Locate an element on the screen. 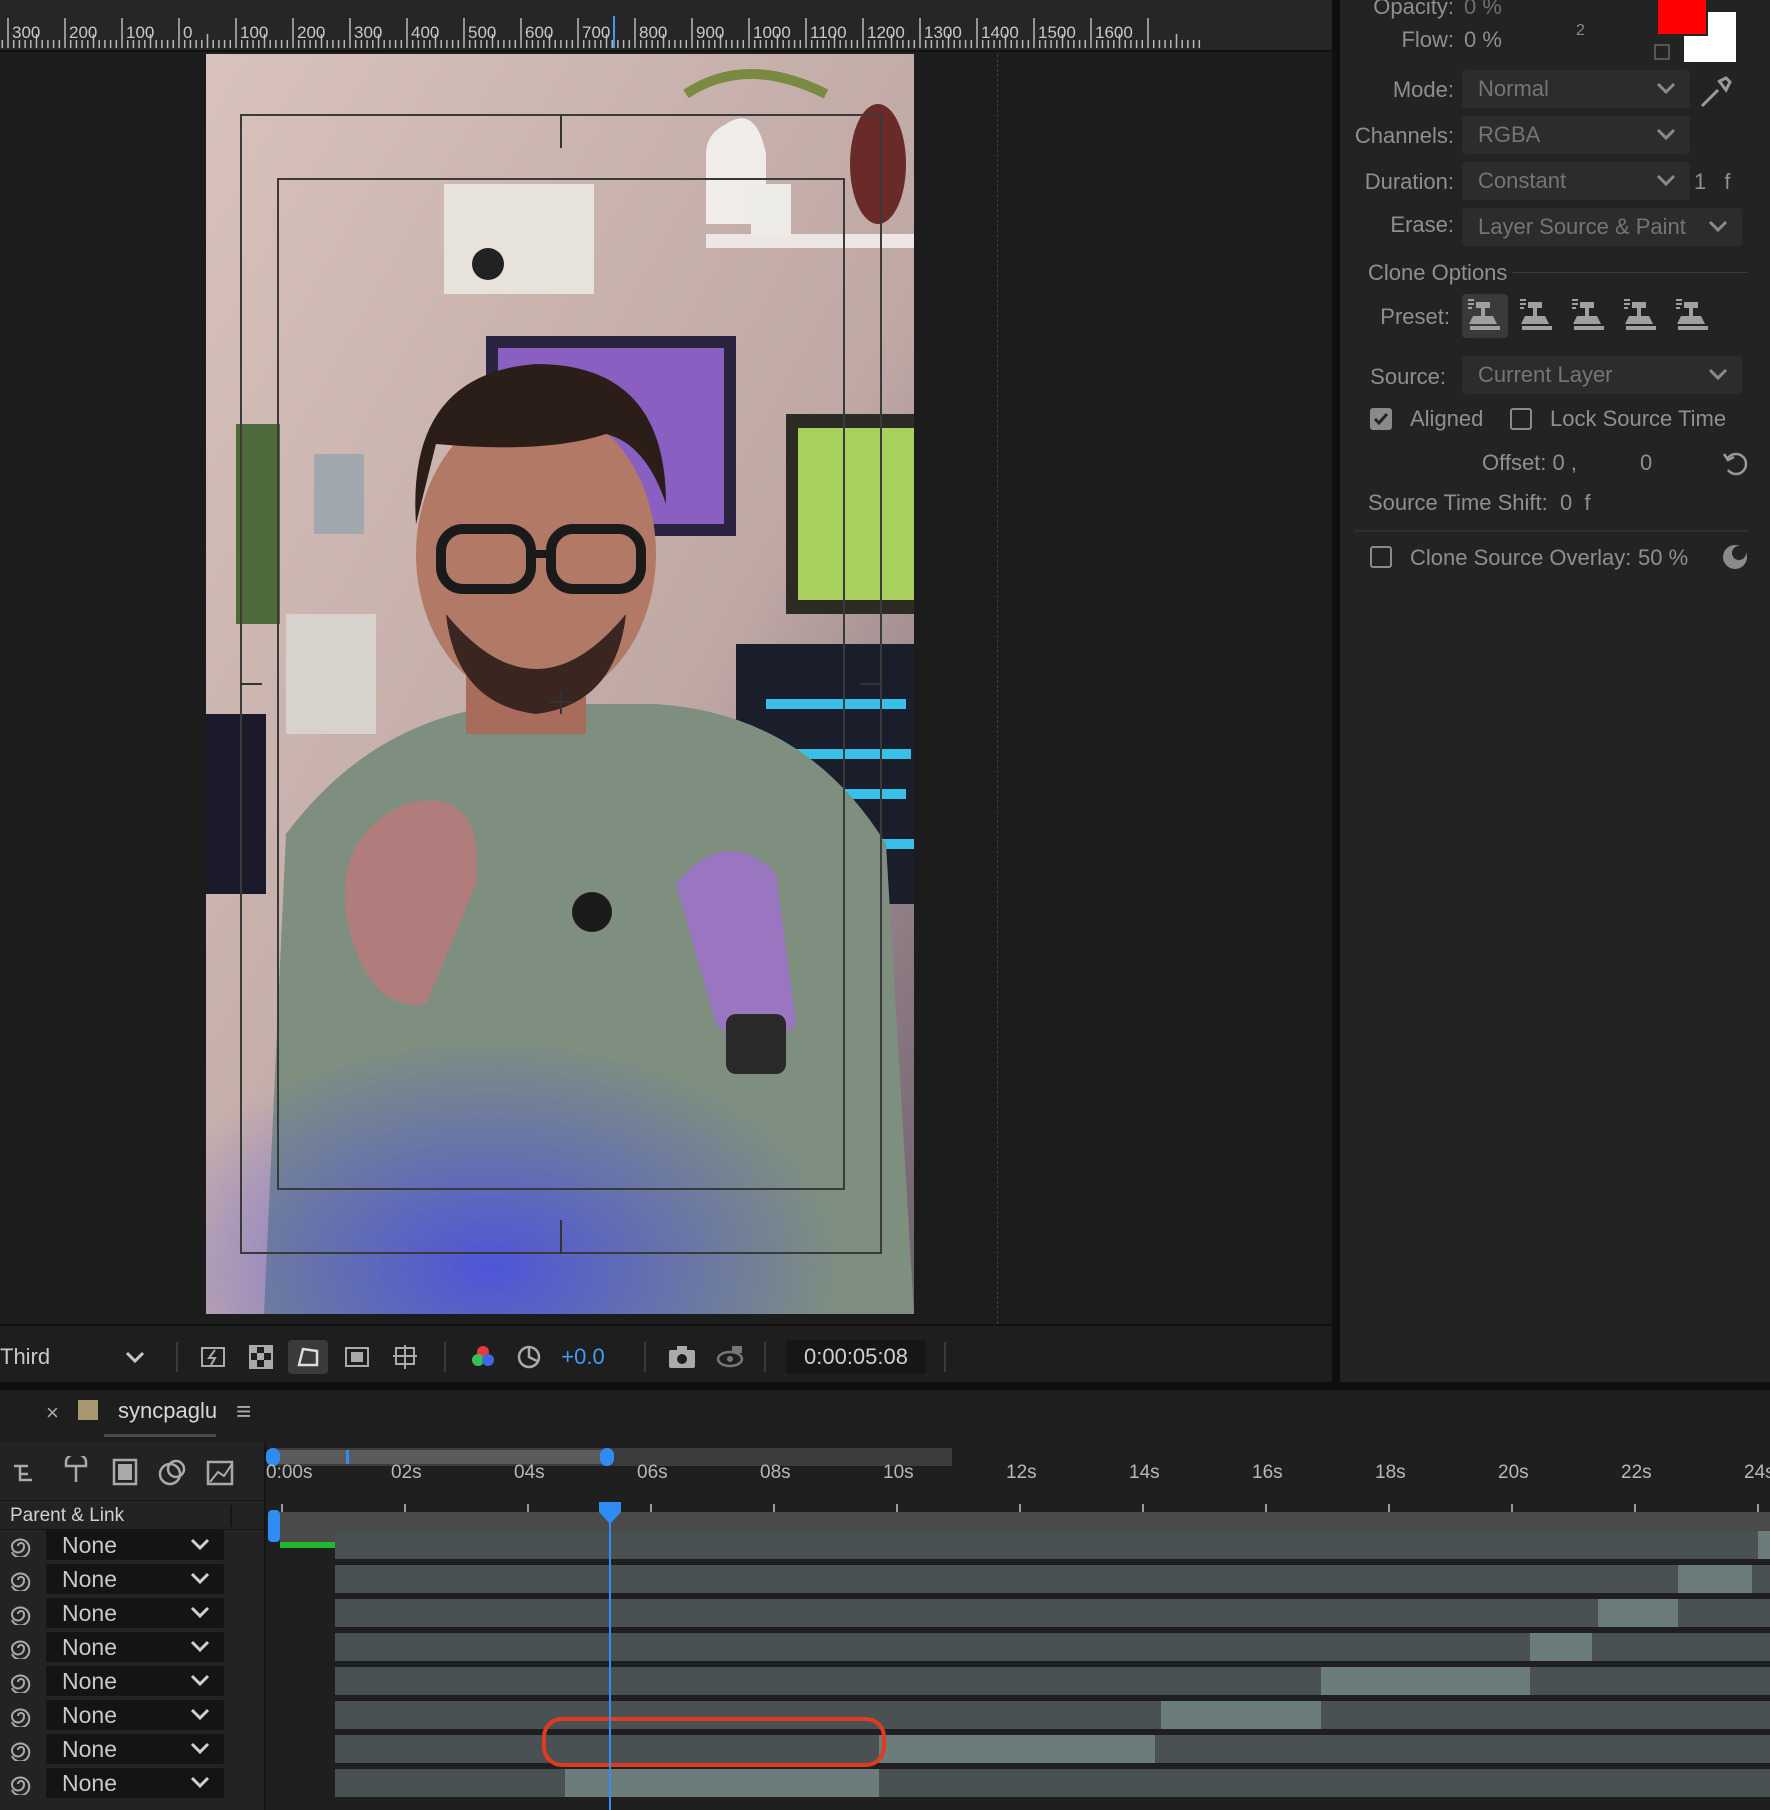  duration-frames: 1 f is located at coordinates (1715, 182).